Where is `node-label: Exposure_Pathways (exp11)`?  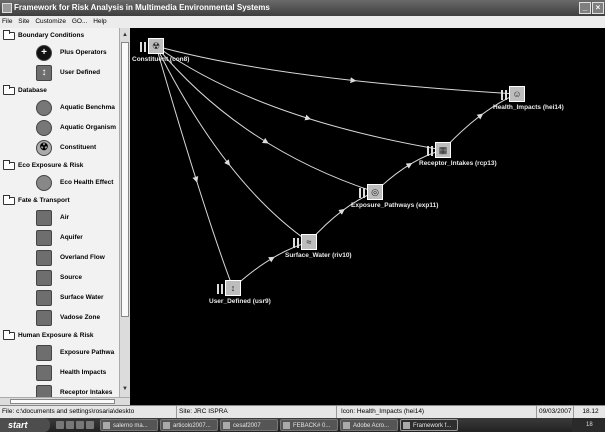 node-label: Exposure_Pathways (exp11) is located at coordinates (395, 205).